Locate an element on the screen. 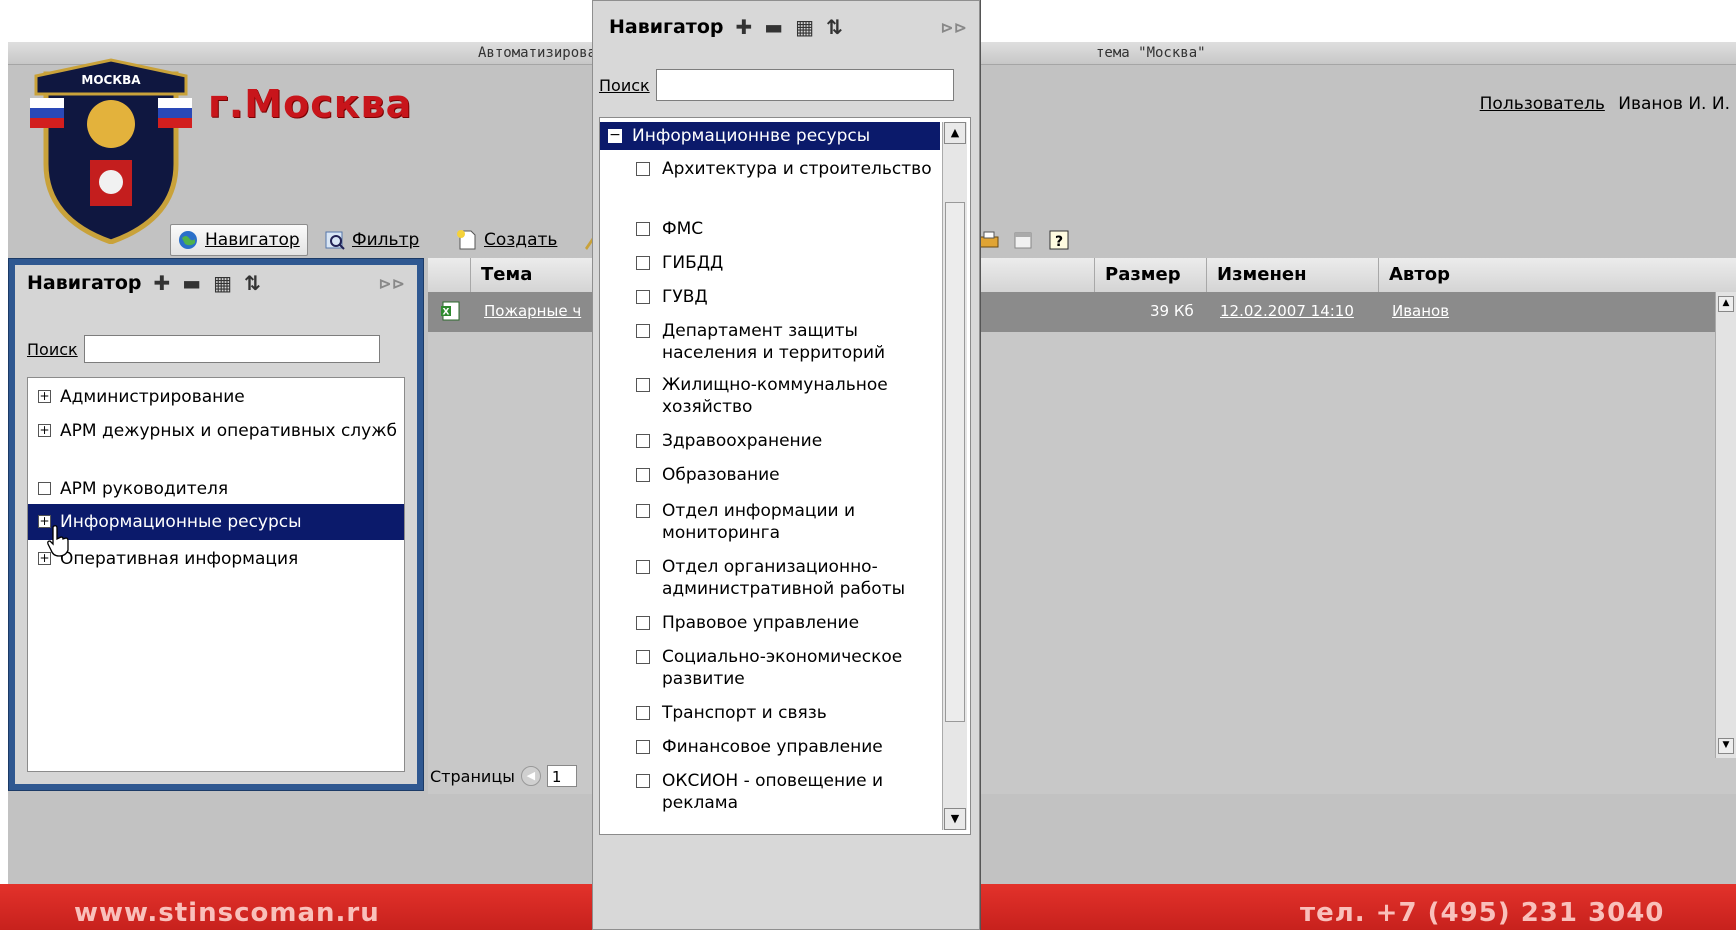  scroll-thumb is located at coordinates (955, 462).